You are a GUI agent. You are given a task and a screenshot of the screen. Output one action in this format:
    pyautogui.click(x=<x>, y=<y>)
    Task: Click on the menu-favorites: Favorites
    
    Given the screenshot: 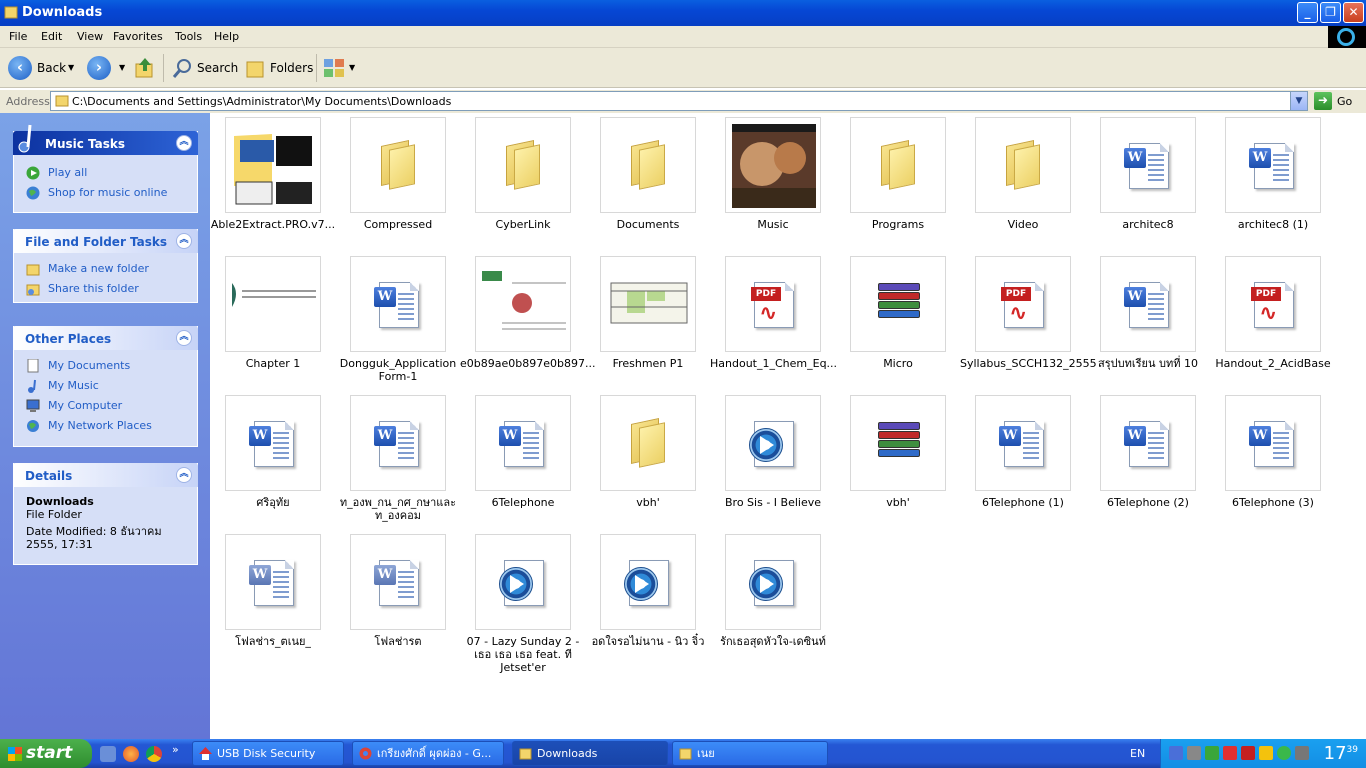 What is the action you would take?
    pyautogui.click(x=138, y=36)
    